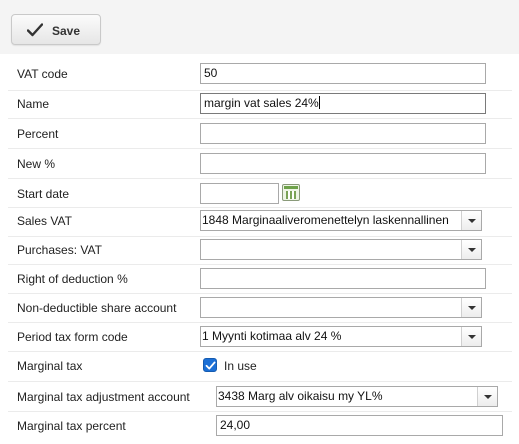  What do you see at coordinates (343, 278) in the screenshot?
I see `right-of-deduction-input` at bounding box center [343, 278].